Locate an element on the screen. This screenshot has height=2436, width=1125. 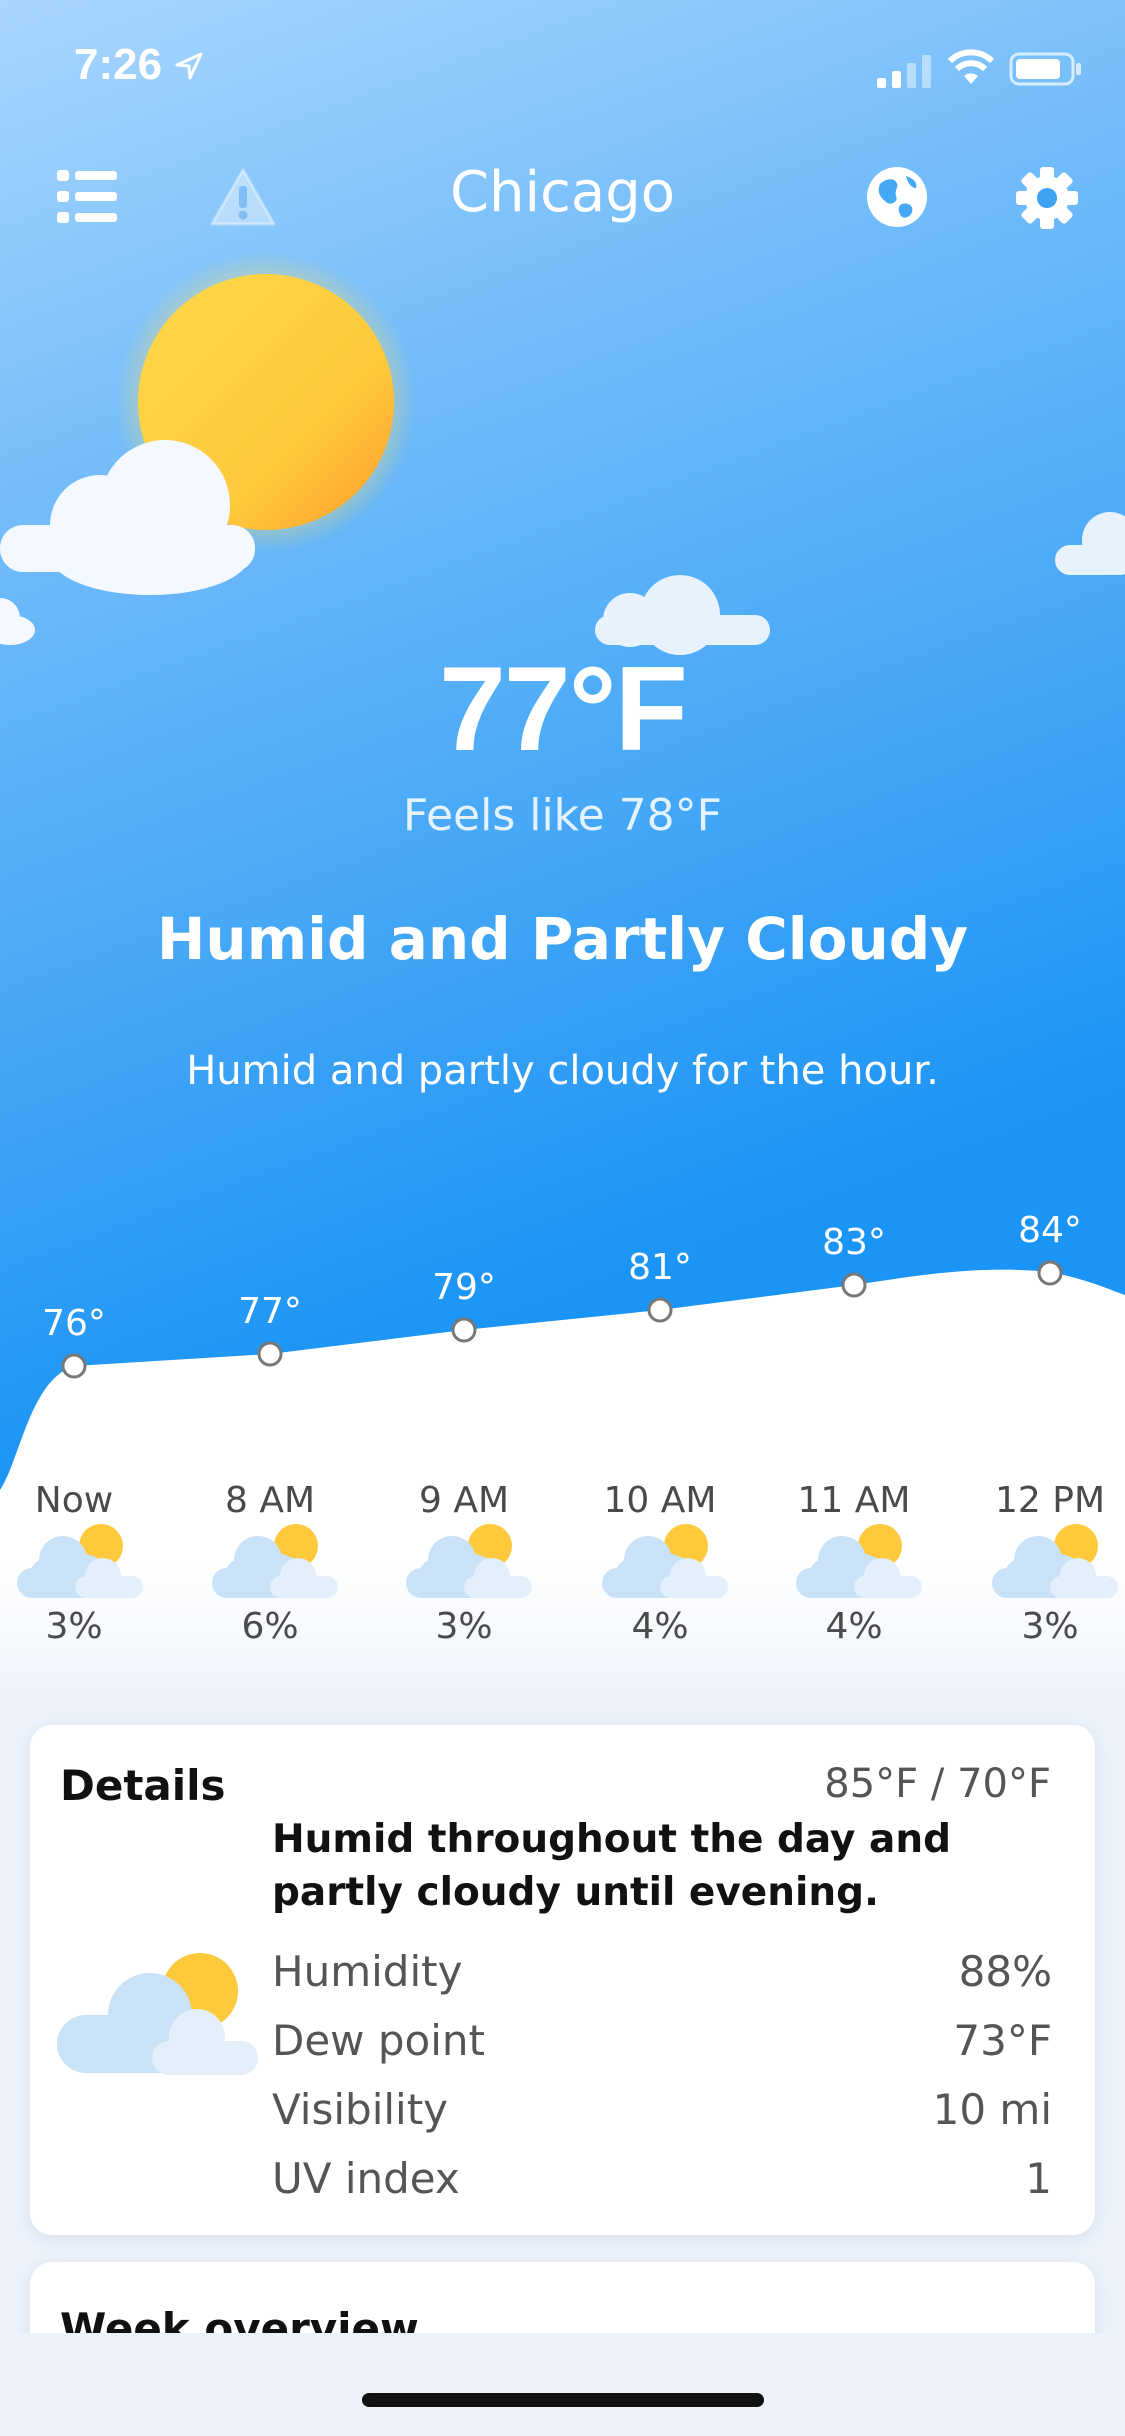
hour-label: 11 AM is located at coordinates (854, 1500).